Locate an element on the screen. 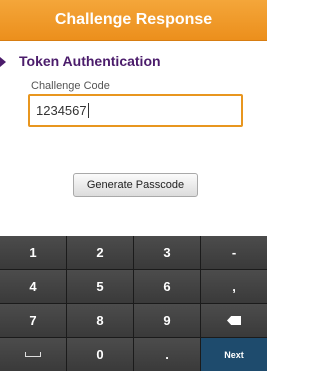  page-title: Challenge Response is located at coordinates (133, 19).